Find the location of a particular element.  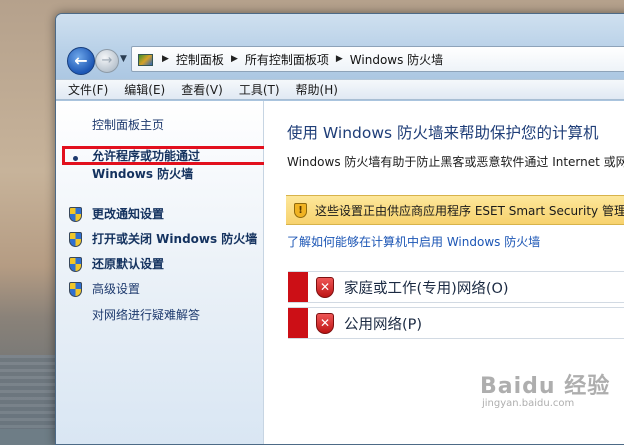

breadcrumb-all-items: 所有控制面板项 is located at coordinates (287, 59).